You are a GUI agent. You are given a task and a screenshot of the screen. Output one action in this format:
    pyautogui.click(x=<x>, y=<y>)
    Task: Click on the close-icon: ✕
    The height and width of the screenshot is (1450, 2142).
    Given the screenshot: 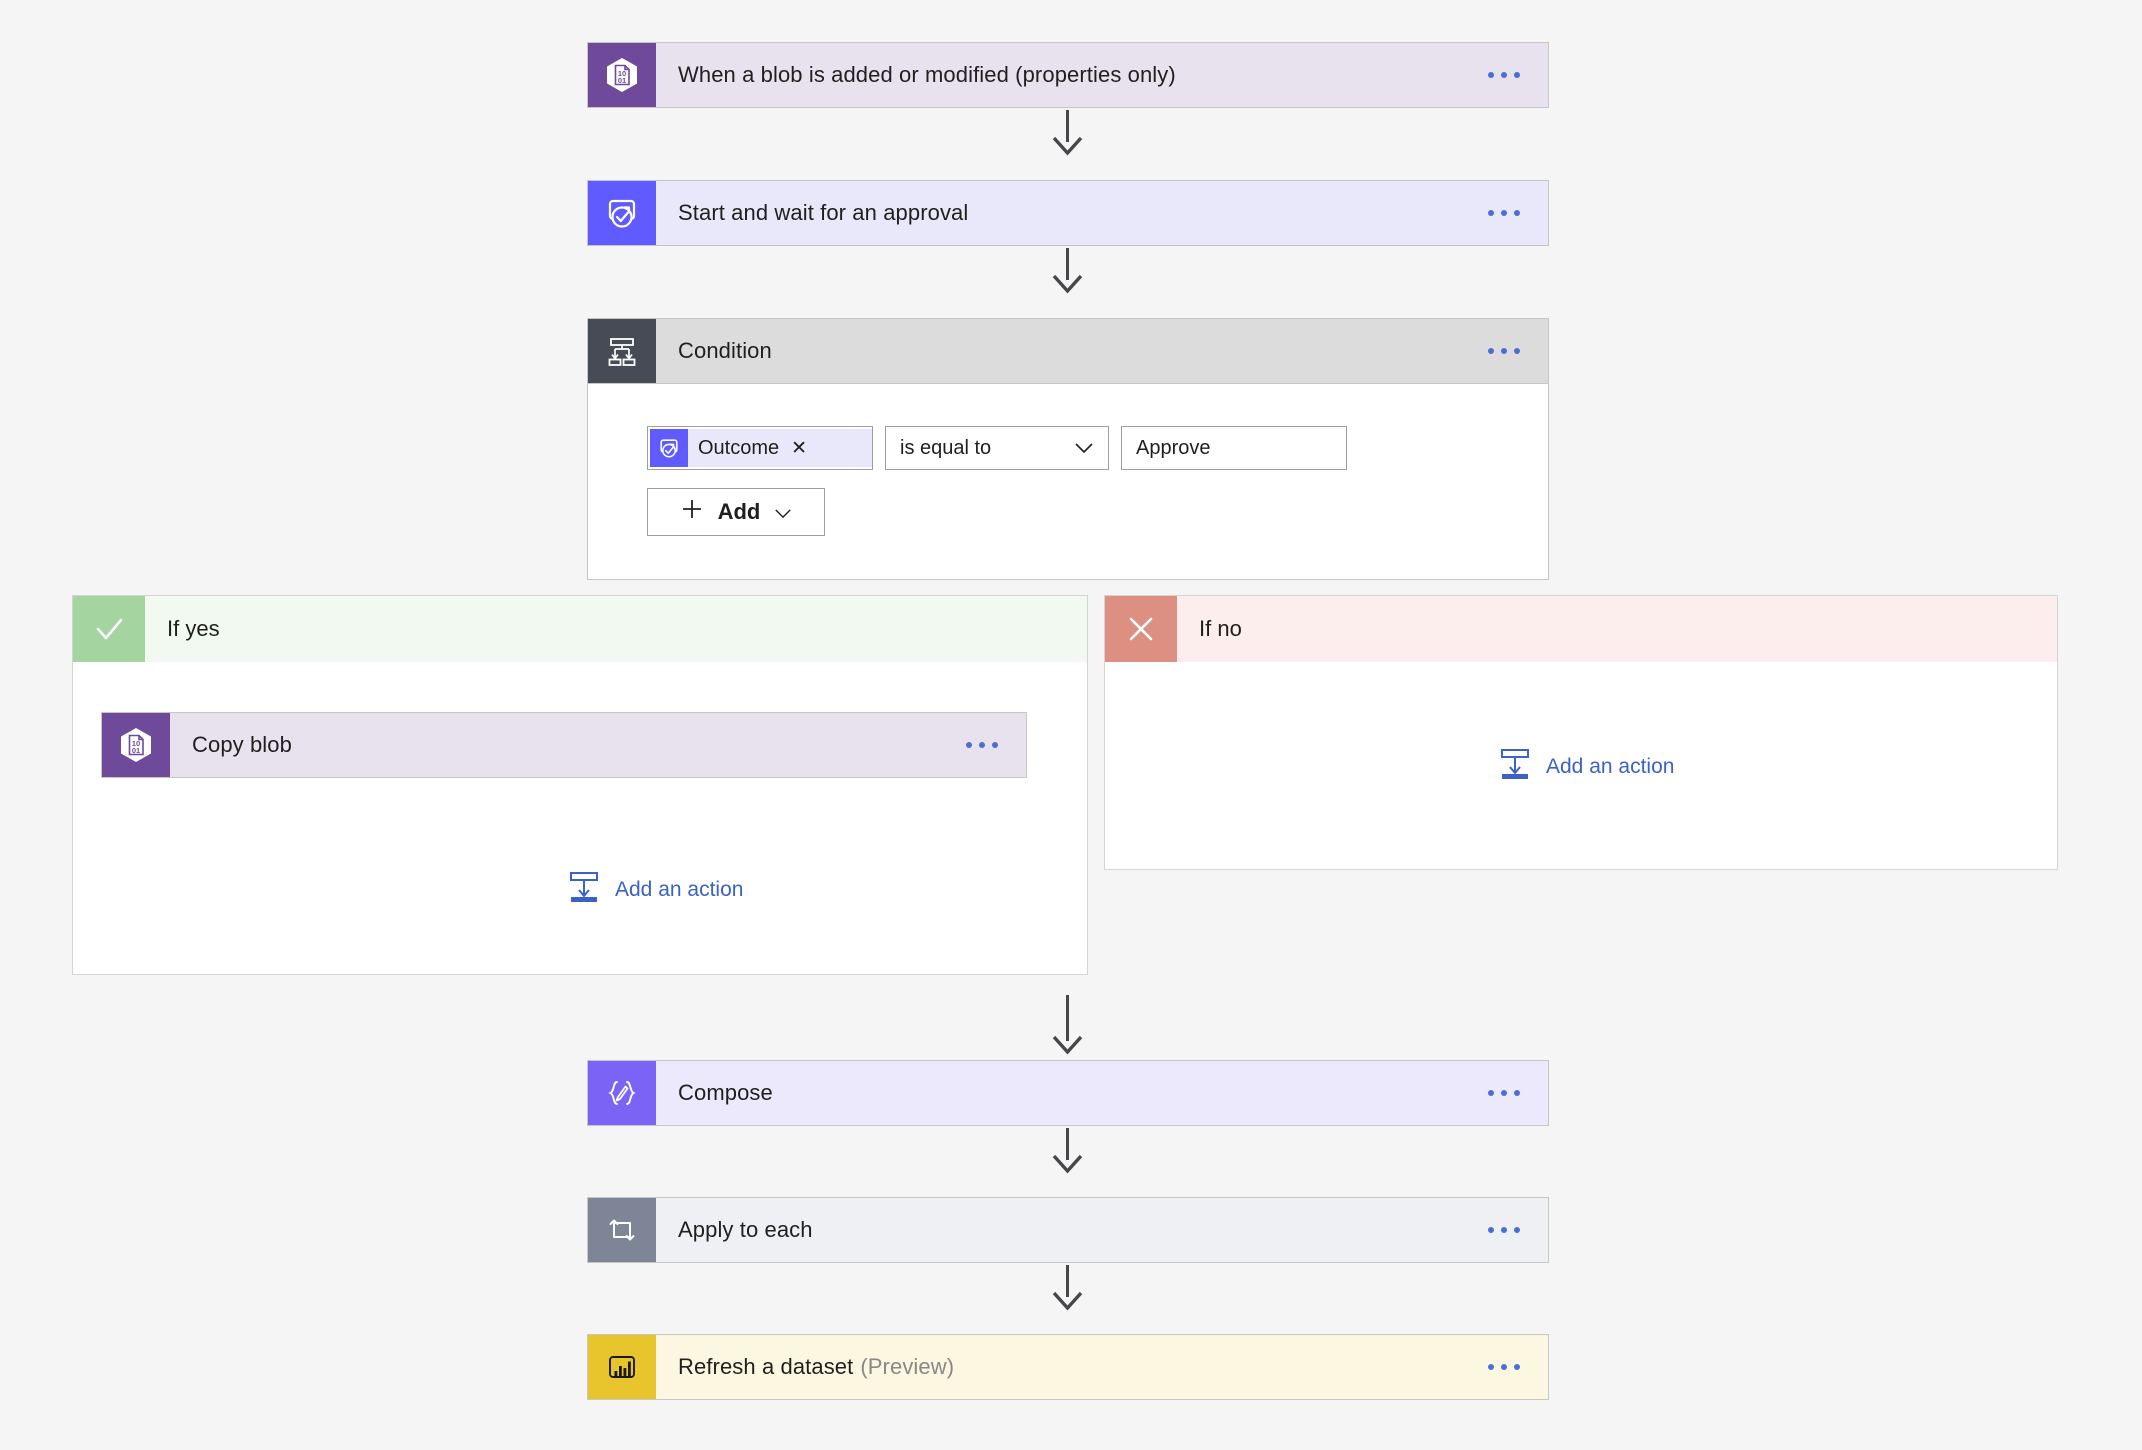 What is the action you would take?
    pyautogui.click(x=799, y=448)
    